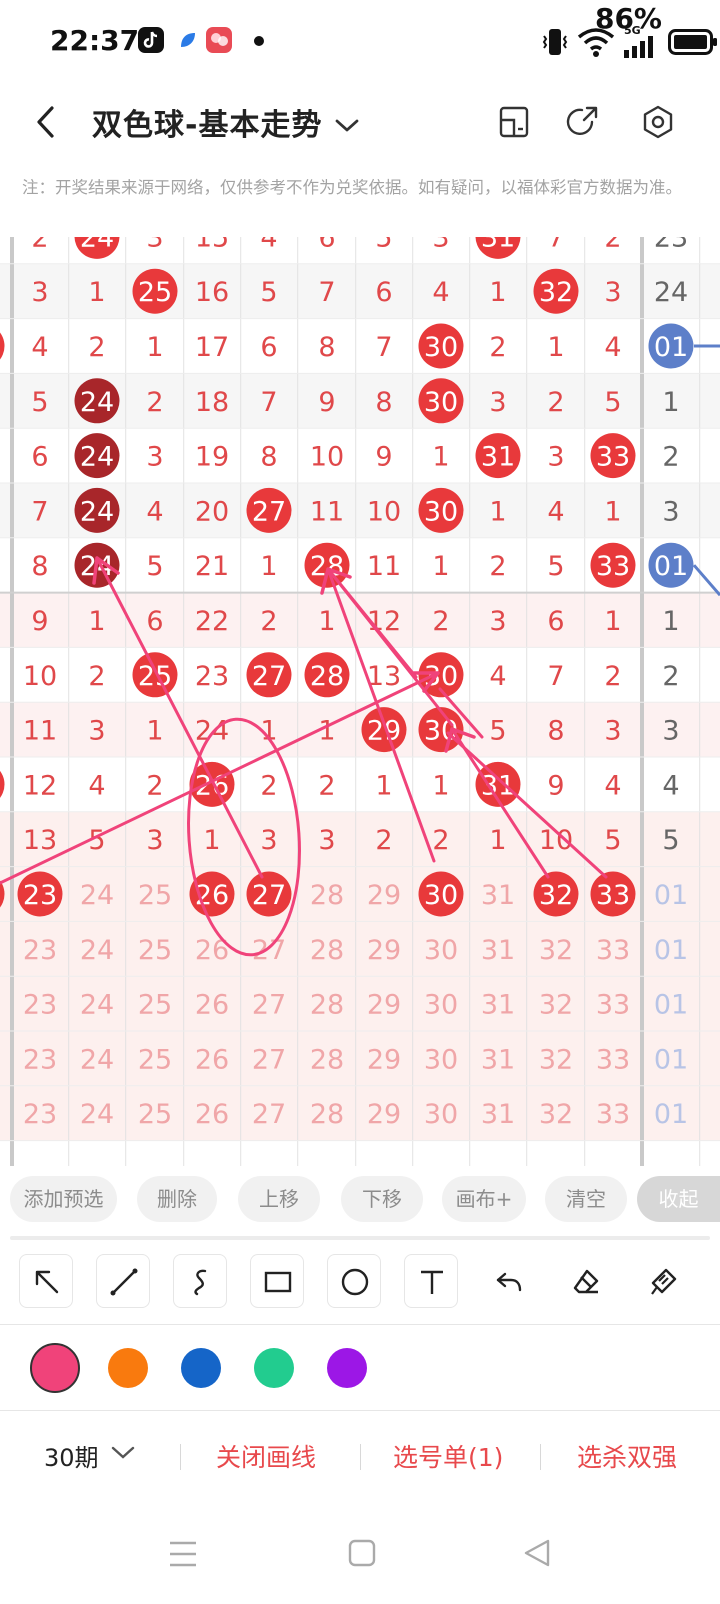 The width and height of the screenshot is (720, 1604). I want to click on pick-list-button: 选号单(1), so click(448, 1456).